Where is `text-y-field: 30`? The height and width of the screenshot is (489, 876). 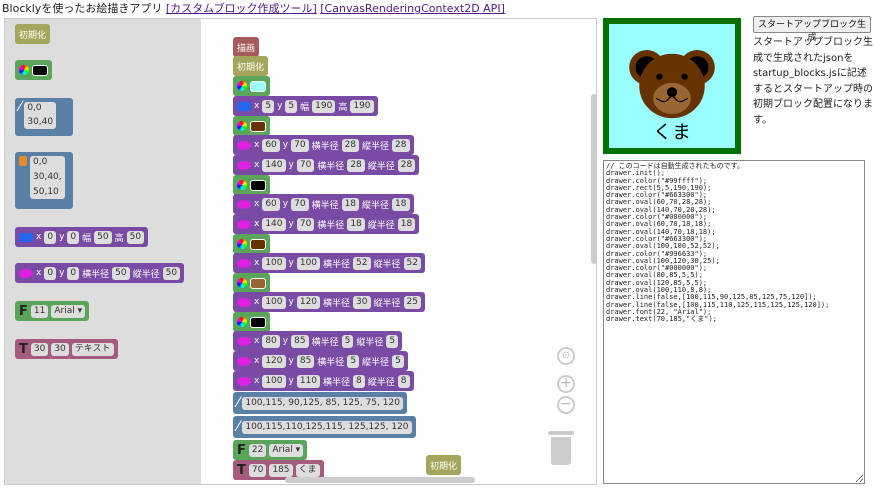 text-y-field: 30 is located at coordinates (60, 349).